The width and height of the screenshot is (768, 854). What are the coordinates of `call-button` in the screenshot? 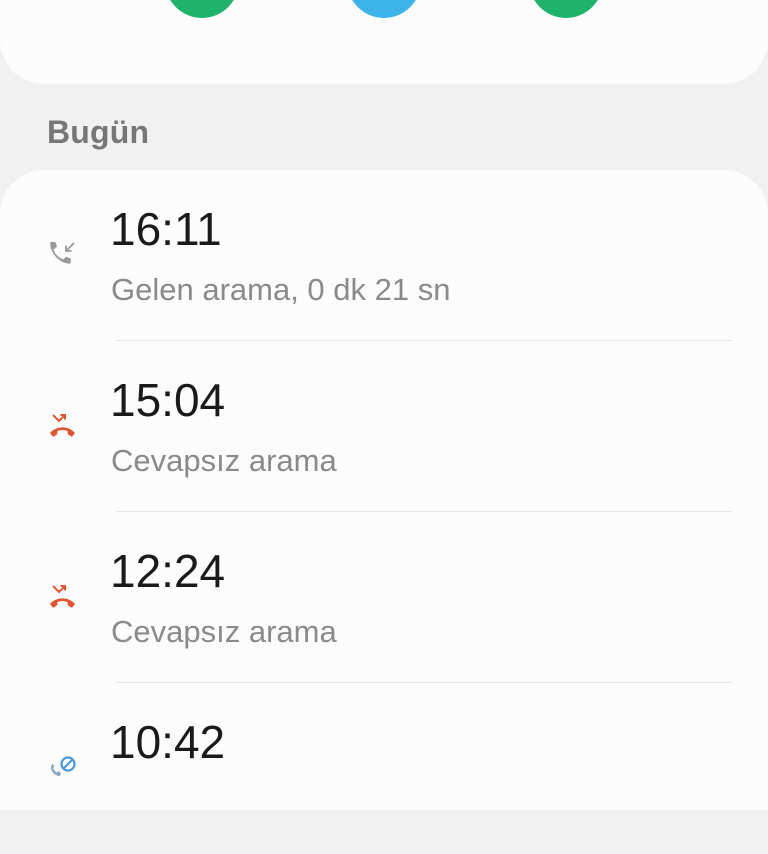 It's located at (202, 9).